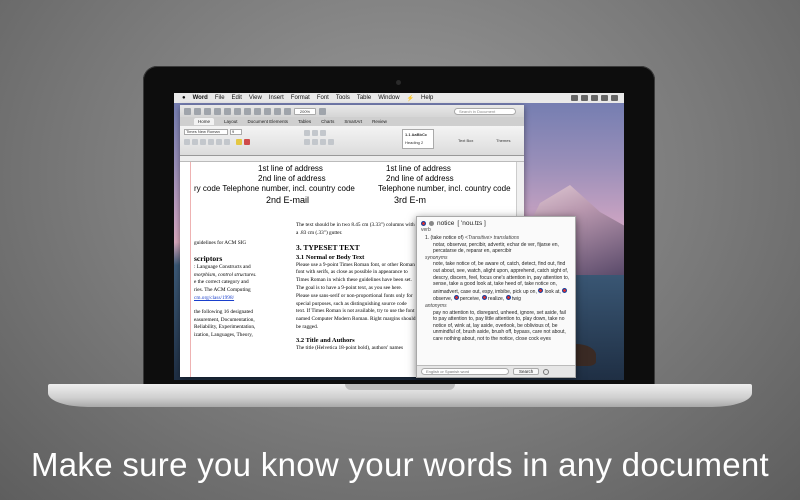  What do you see at coordinates (200, 98) in the screenshot?
I see `menu-app-name: Word` at bounding box center [200, 98].